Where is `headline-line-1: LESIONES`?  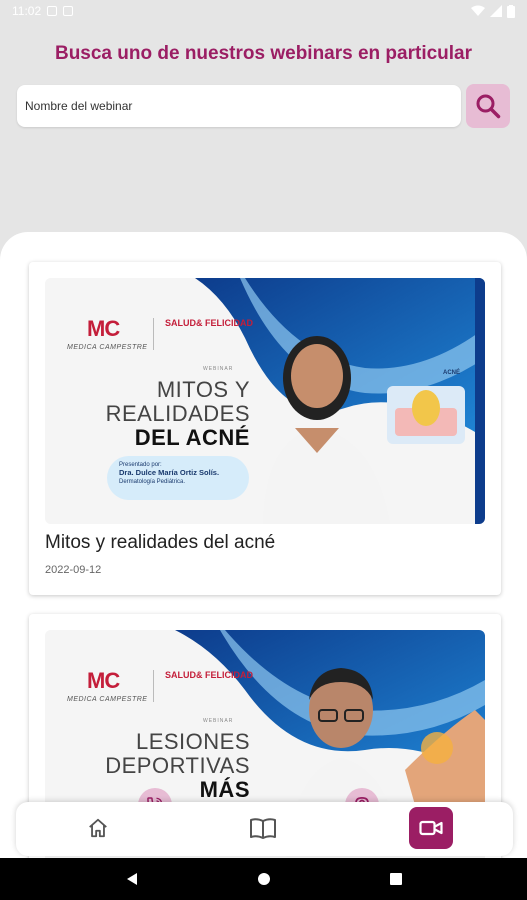 headline-line-1: LESIONES is located at coordinates (192, 741).